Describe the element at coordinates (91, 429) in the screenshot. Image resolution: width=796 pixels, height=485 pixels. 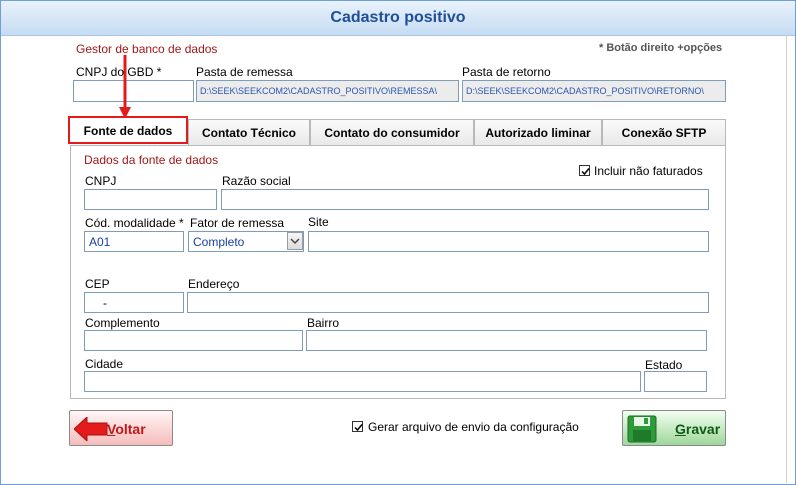
I see `arrow-left-icon` at that location.